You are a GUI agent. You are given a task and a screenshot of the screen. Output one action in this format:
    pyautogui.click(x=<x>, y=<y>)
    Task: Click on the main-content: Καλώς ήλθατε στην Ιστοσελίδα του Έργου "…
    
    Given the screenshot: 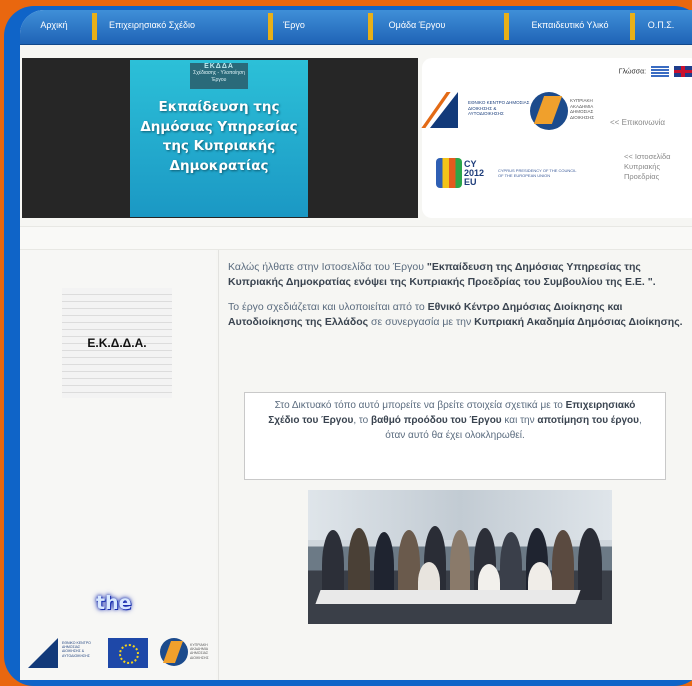 What is the action you would take?
    pyautogui.click(x=459, y=300)
    